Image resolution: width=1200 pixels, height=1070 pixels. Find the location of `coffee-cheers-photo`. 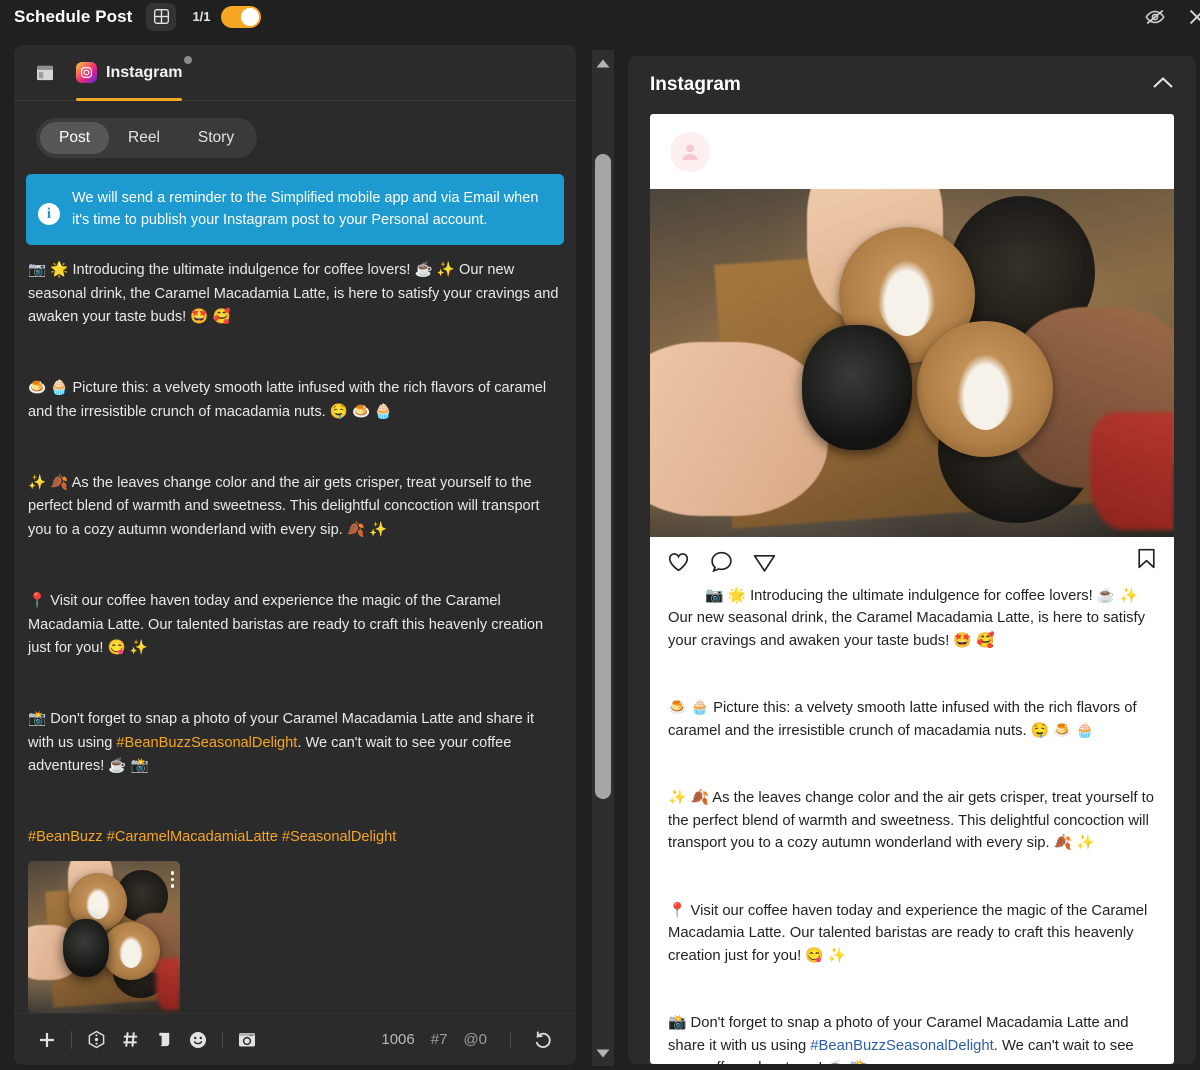

coffee-cheers-photo is located at coordinates (912, 363).